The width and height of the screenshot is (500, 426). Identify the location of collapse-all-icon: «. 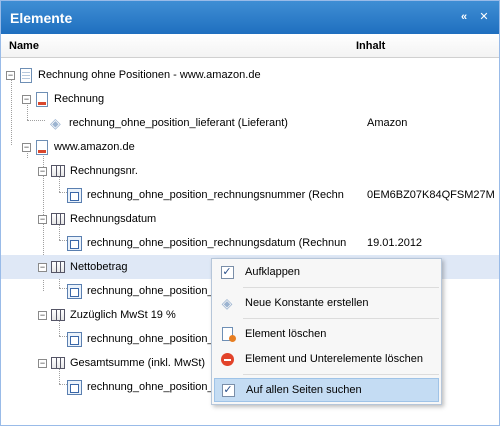
(464, 17).